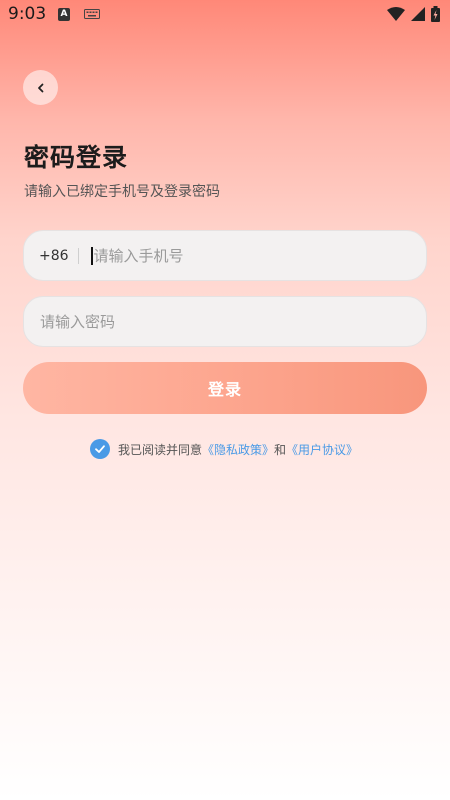  Describe the element at coordinates (78, 255) in the screenshot. I see `field-divider` at that location.